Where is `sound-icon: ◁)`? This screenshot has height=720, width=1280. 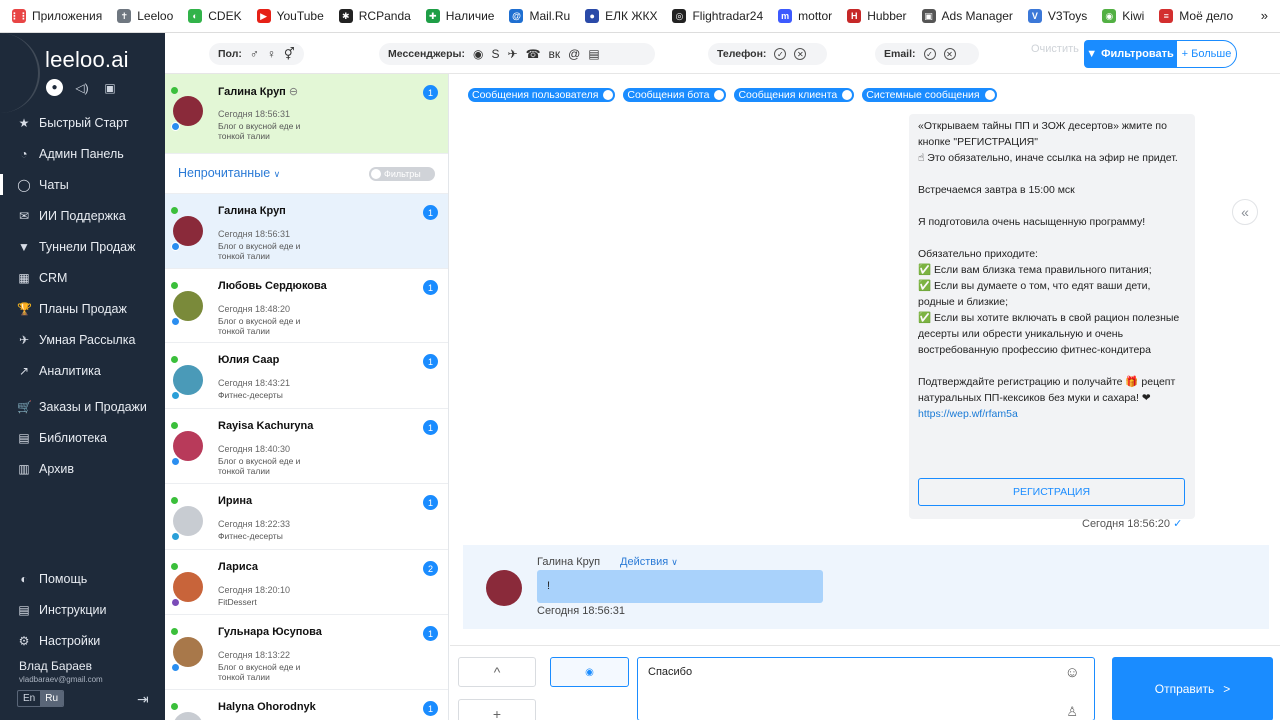
sound-icon: ◁) is located at coordinates (82, 88).